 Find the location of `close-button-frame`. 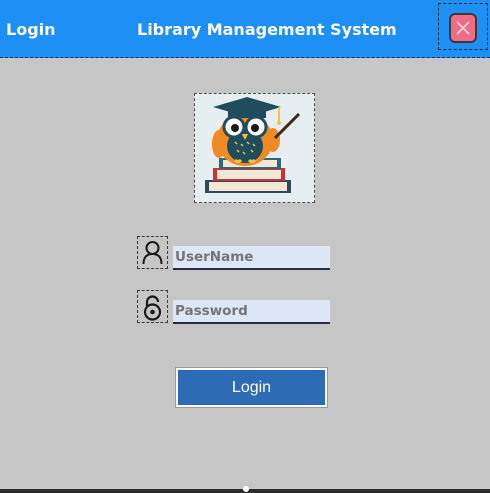

close-button-frame is located at coordinates (463, 26).